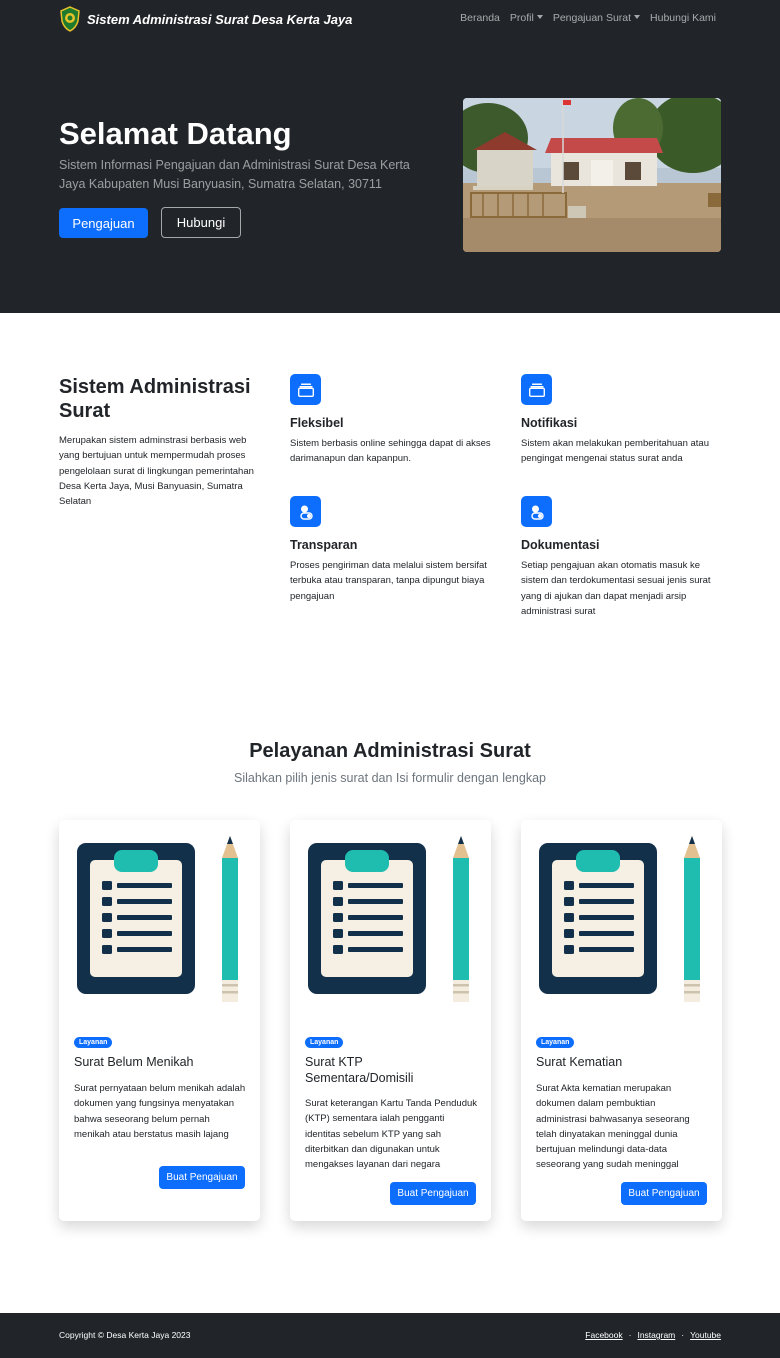  Describe the element at coordinates (103, 223) in the screenshot. I see `pengajuan-button: Pengajuan` at that location.